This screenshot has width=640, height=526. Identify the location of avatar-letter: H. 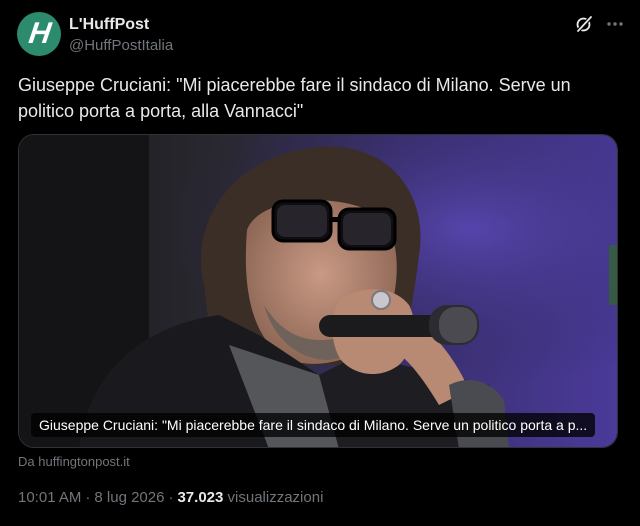
(40, 33).